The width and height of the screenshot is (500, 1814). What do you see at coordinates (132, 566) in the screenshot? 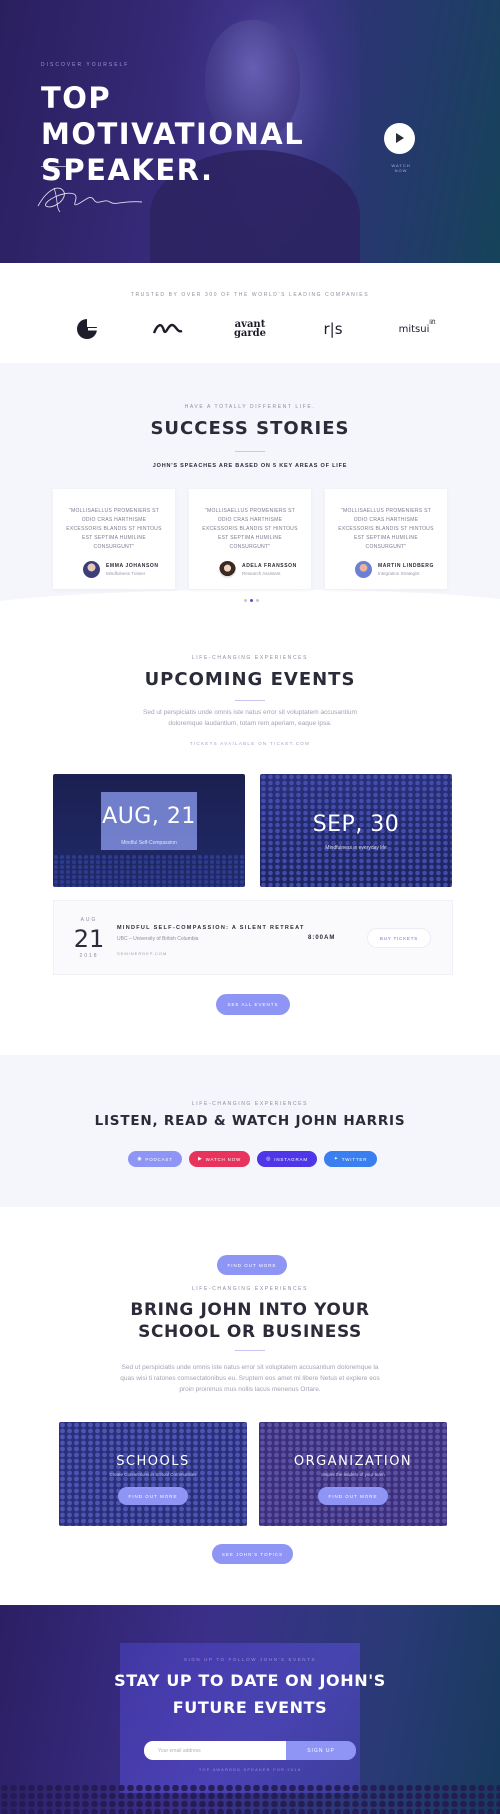
I see `testimonial-name: EMMA JOHANSON` at bounding box center [132, 566].